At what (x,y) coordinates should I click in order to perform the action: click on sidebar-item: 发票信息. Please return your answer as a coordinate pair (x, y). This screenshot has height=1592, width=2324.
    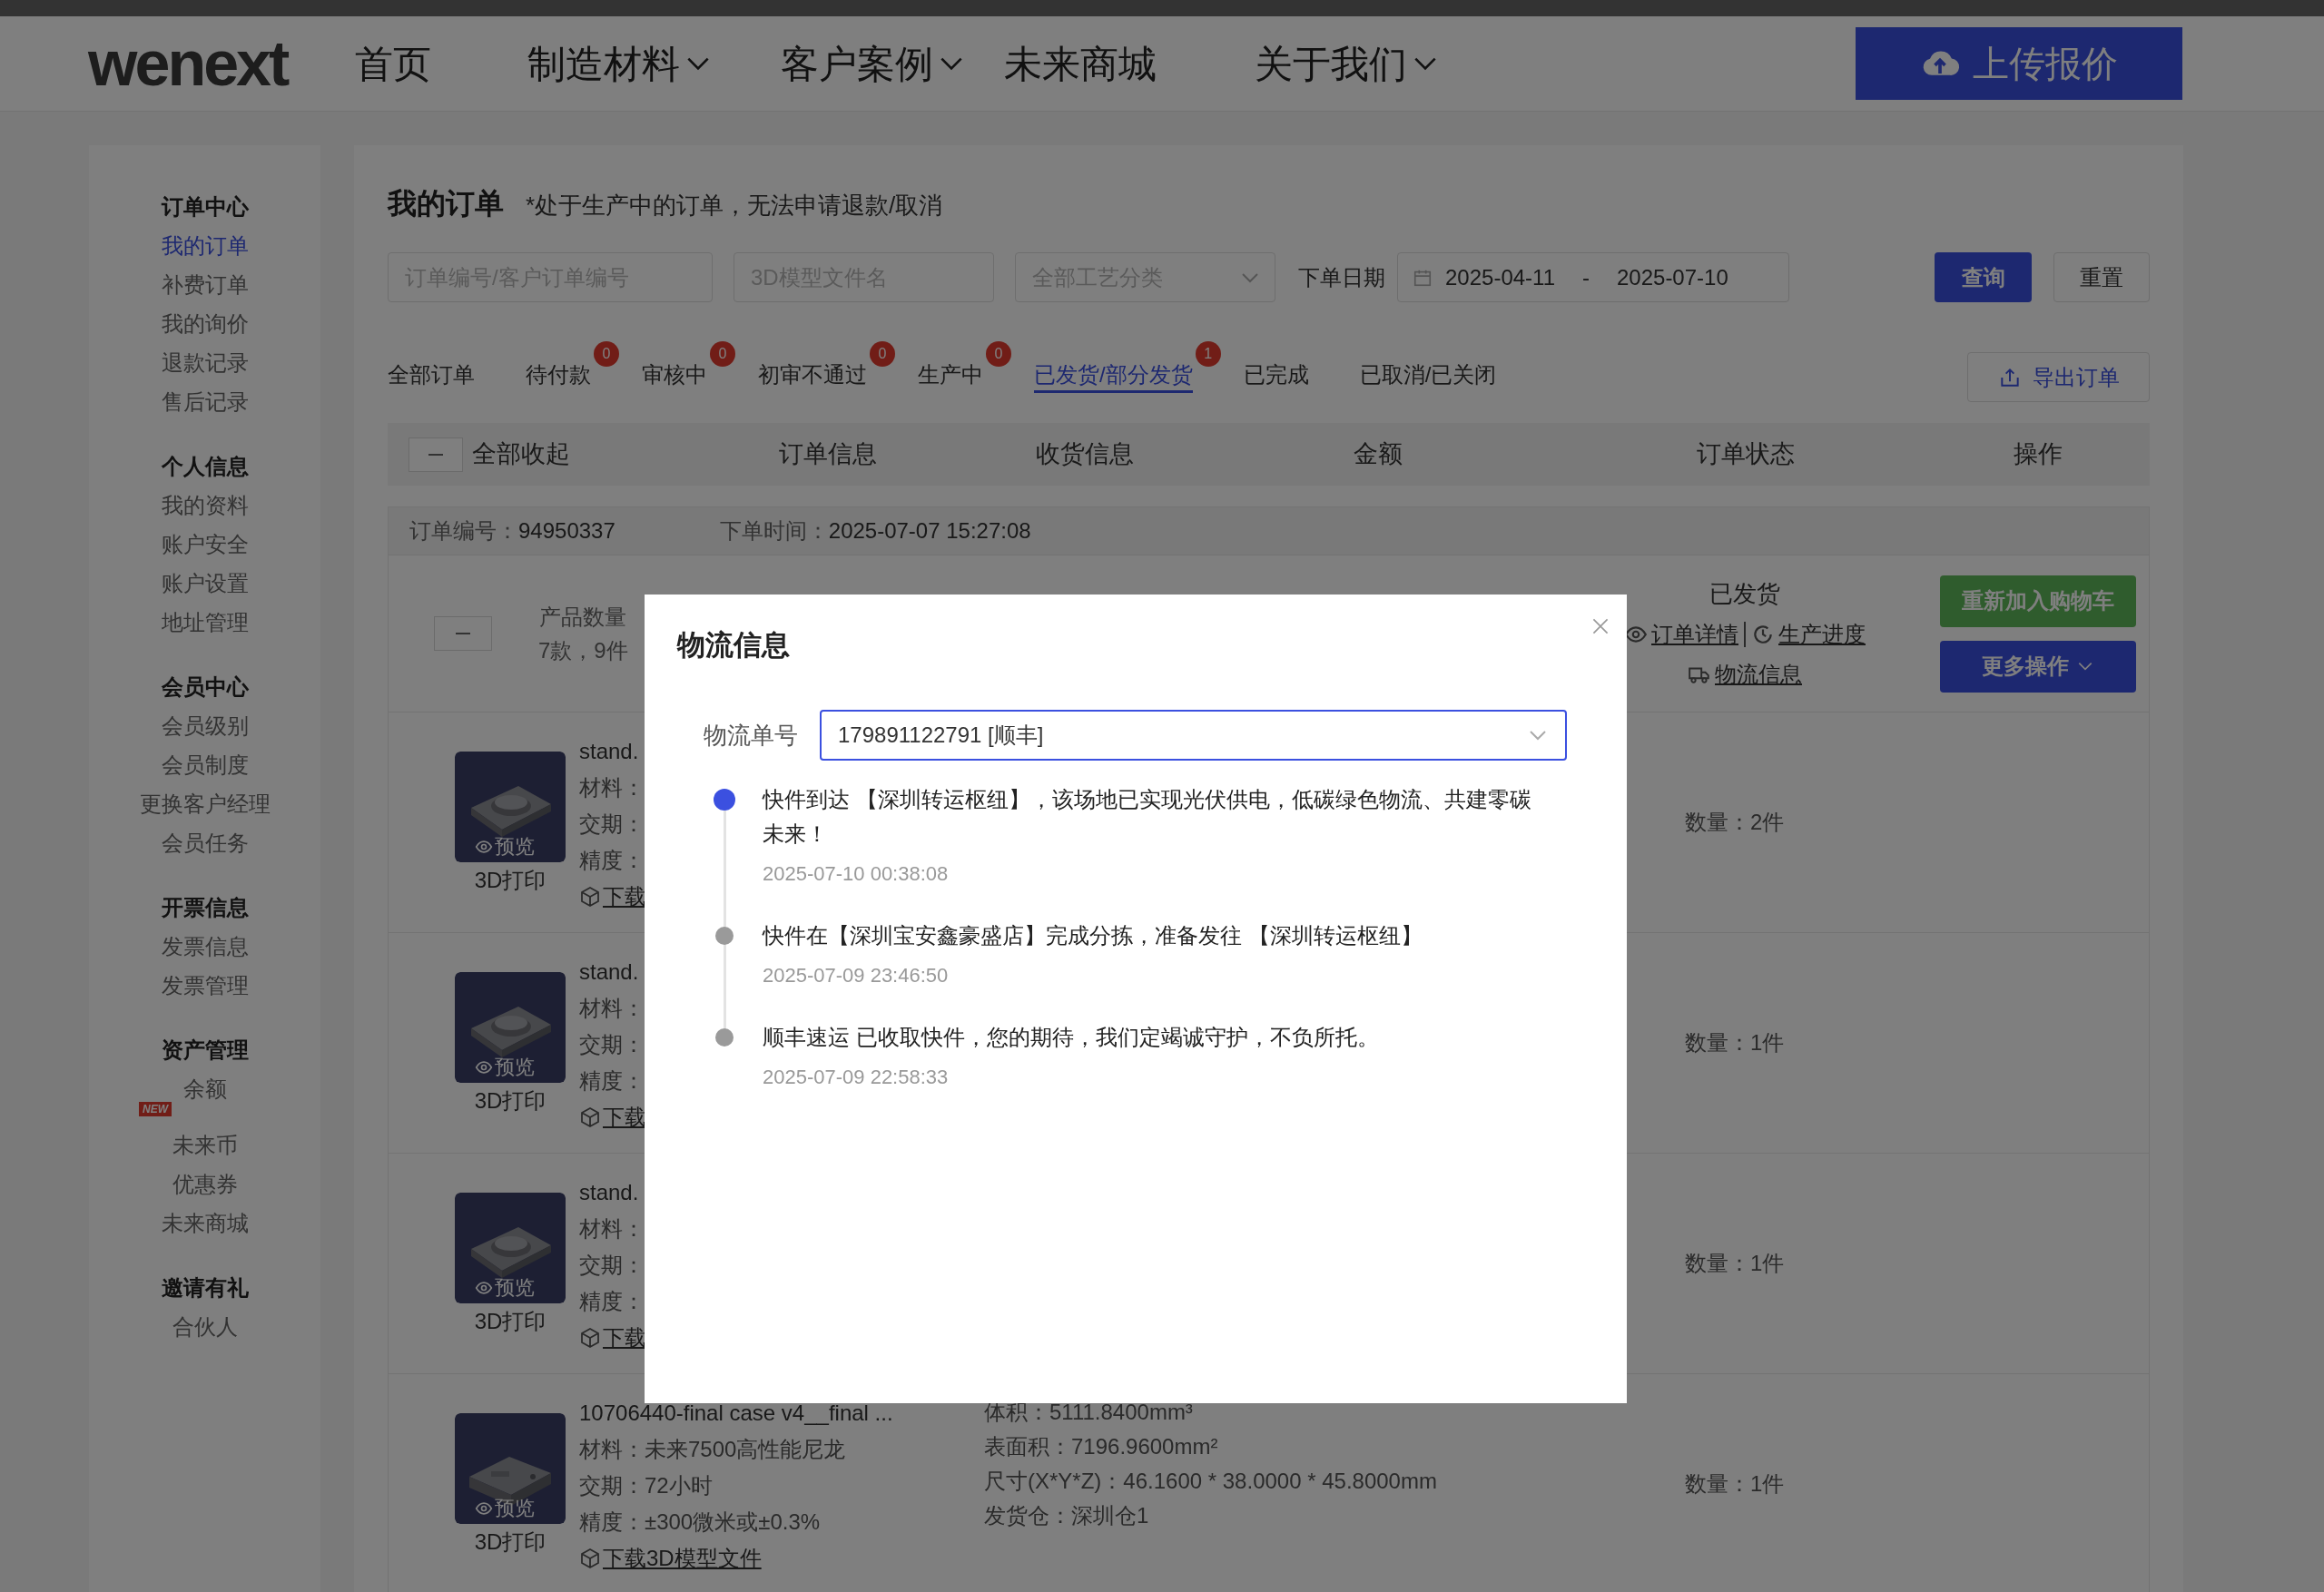
    Looking at the image, I should click on (205, 946).